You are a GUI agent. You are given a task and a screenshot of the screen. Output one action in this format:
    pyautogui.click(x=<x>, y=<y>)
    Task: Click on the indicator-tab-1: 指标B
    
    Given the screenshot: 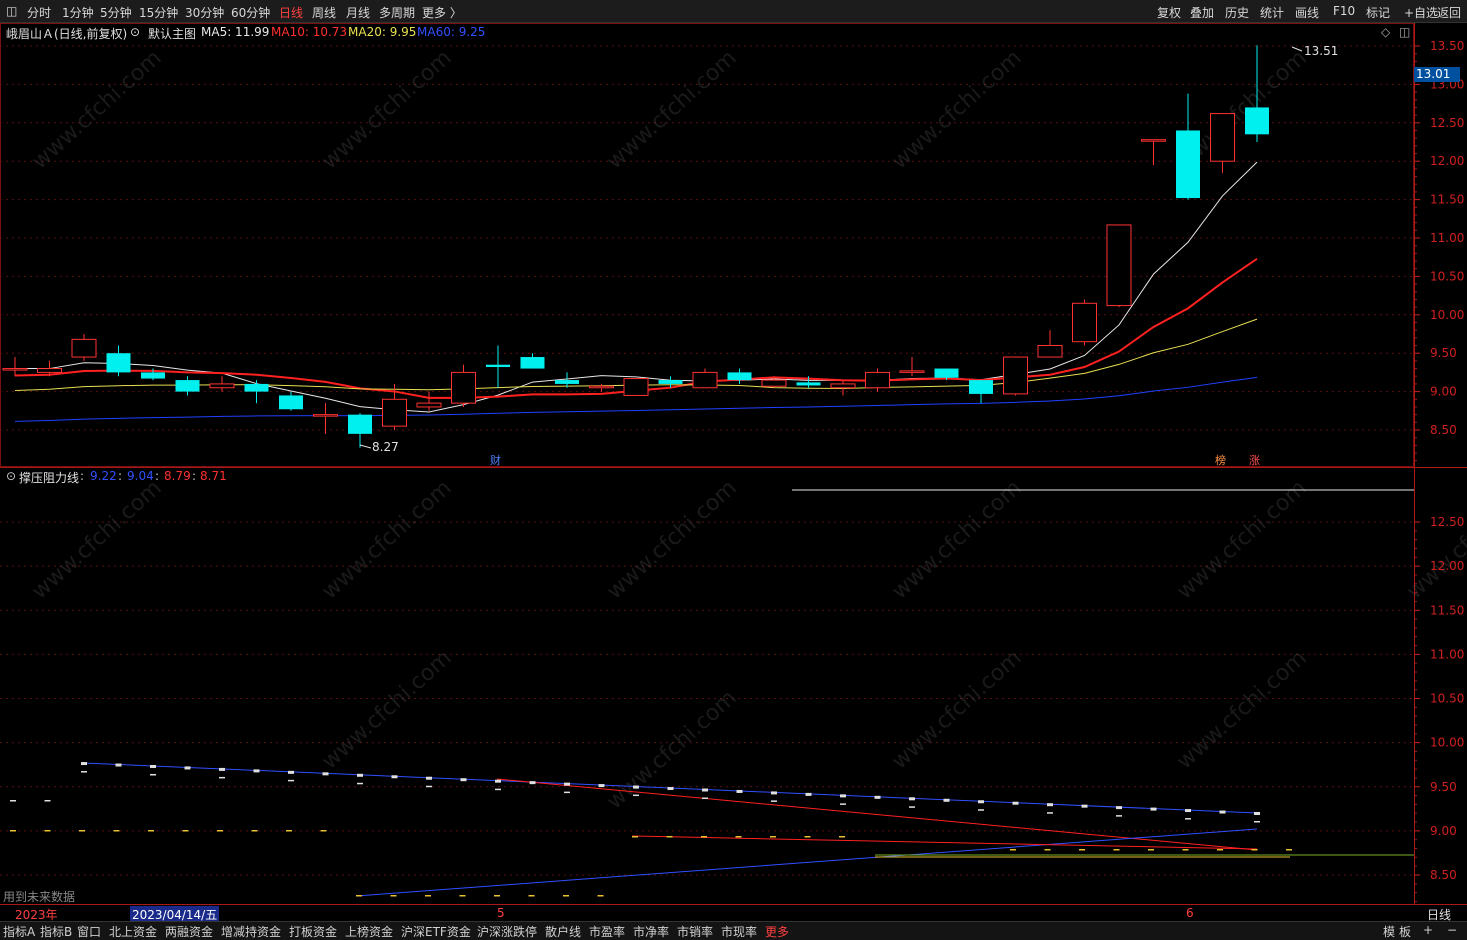 What is the action you would take?
    pyautogui.click(x=56, y=931)
    